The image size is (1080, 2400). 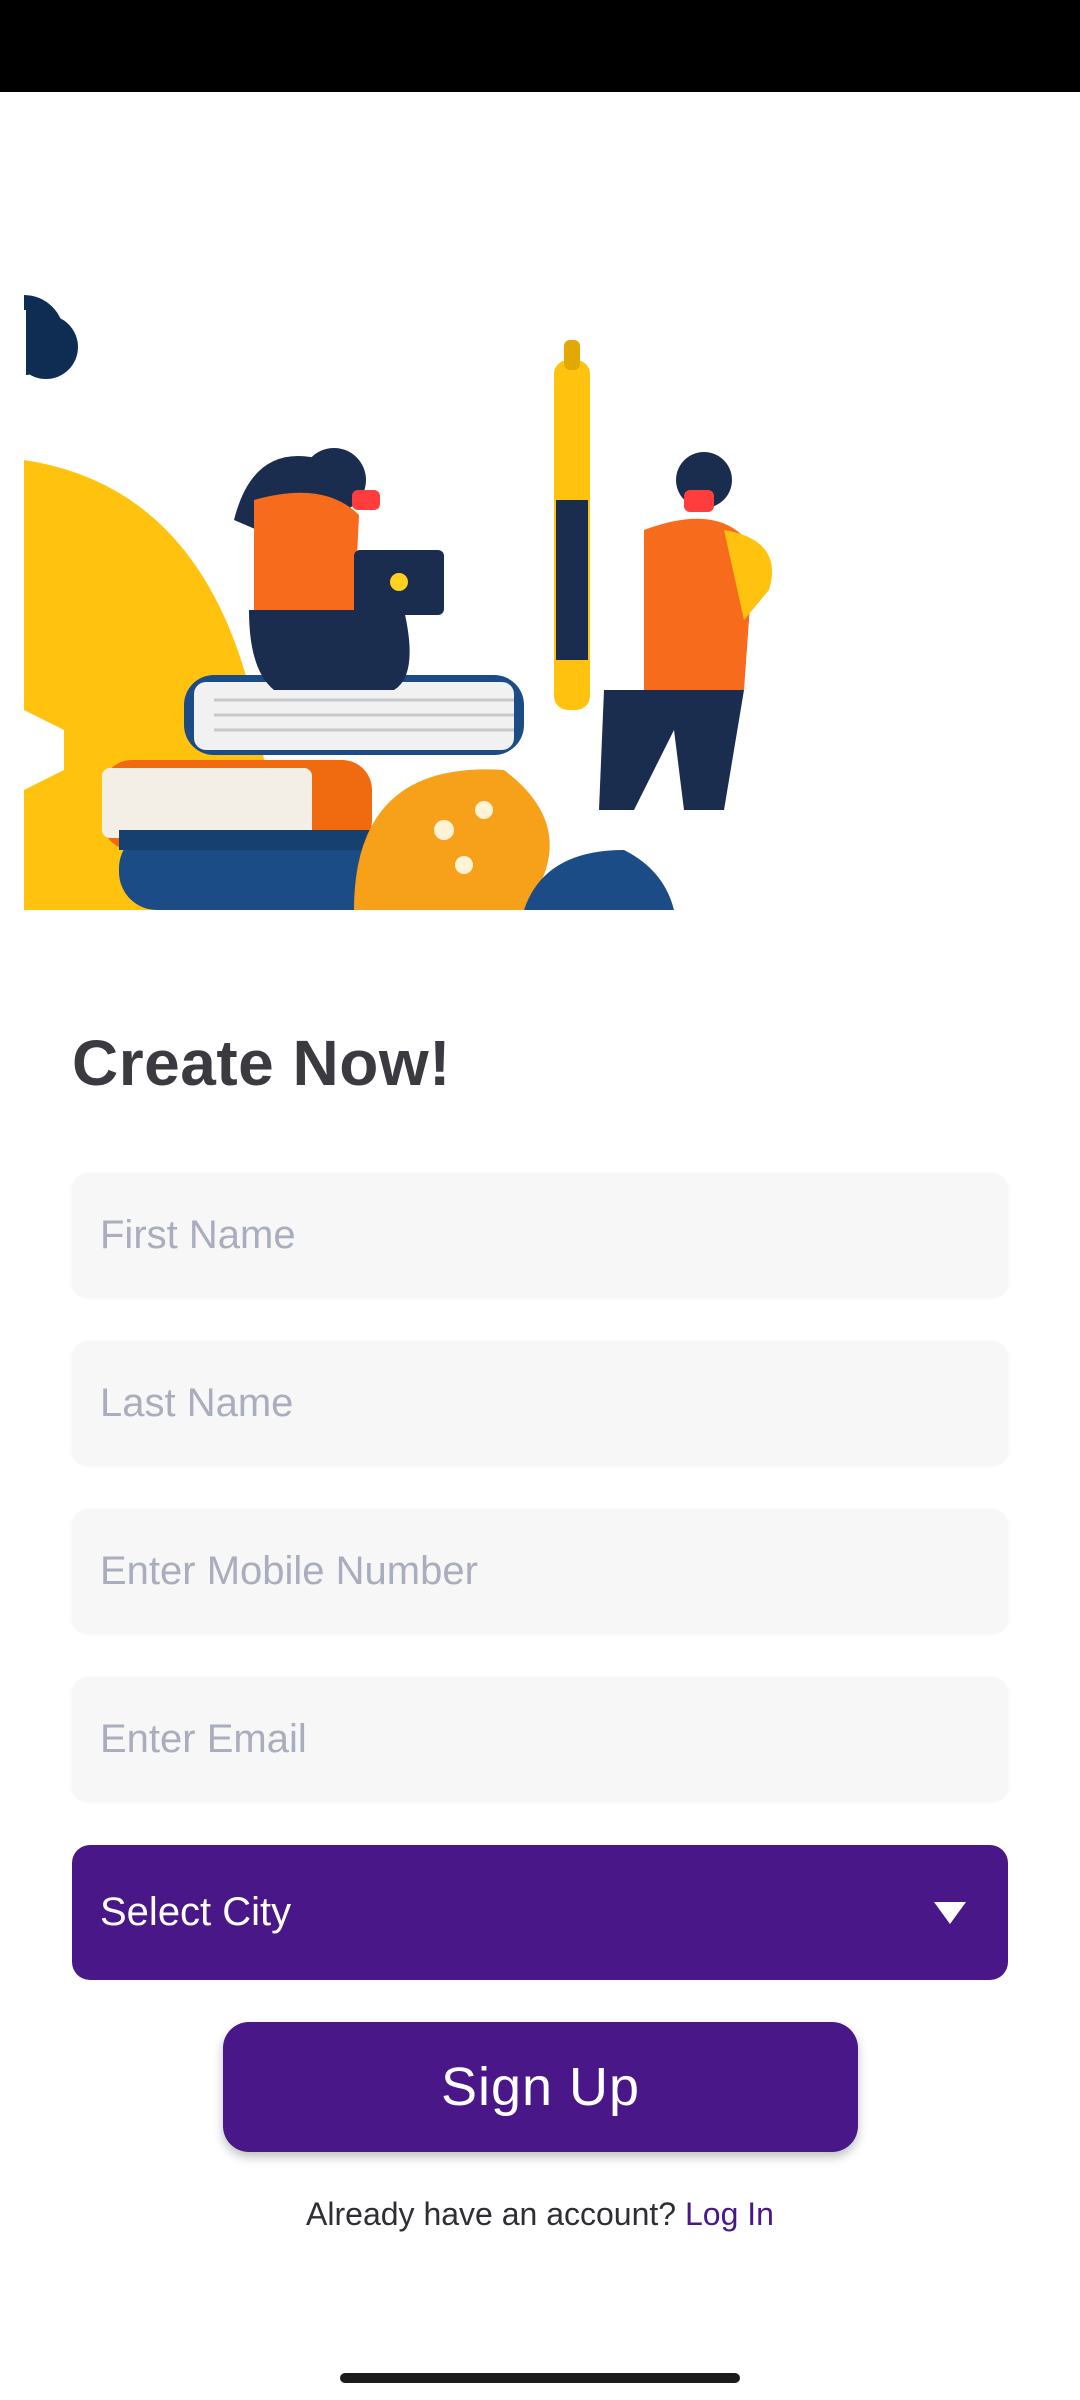 I want to click on home-indicator, so click(x=540, y=2378).